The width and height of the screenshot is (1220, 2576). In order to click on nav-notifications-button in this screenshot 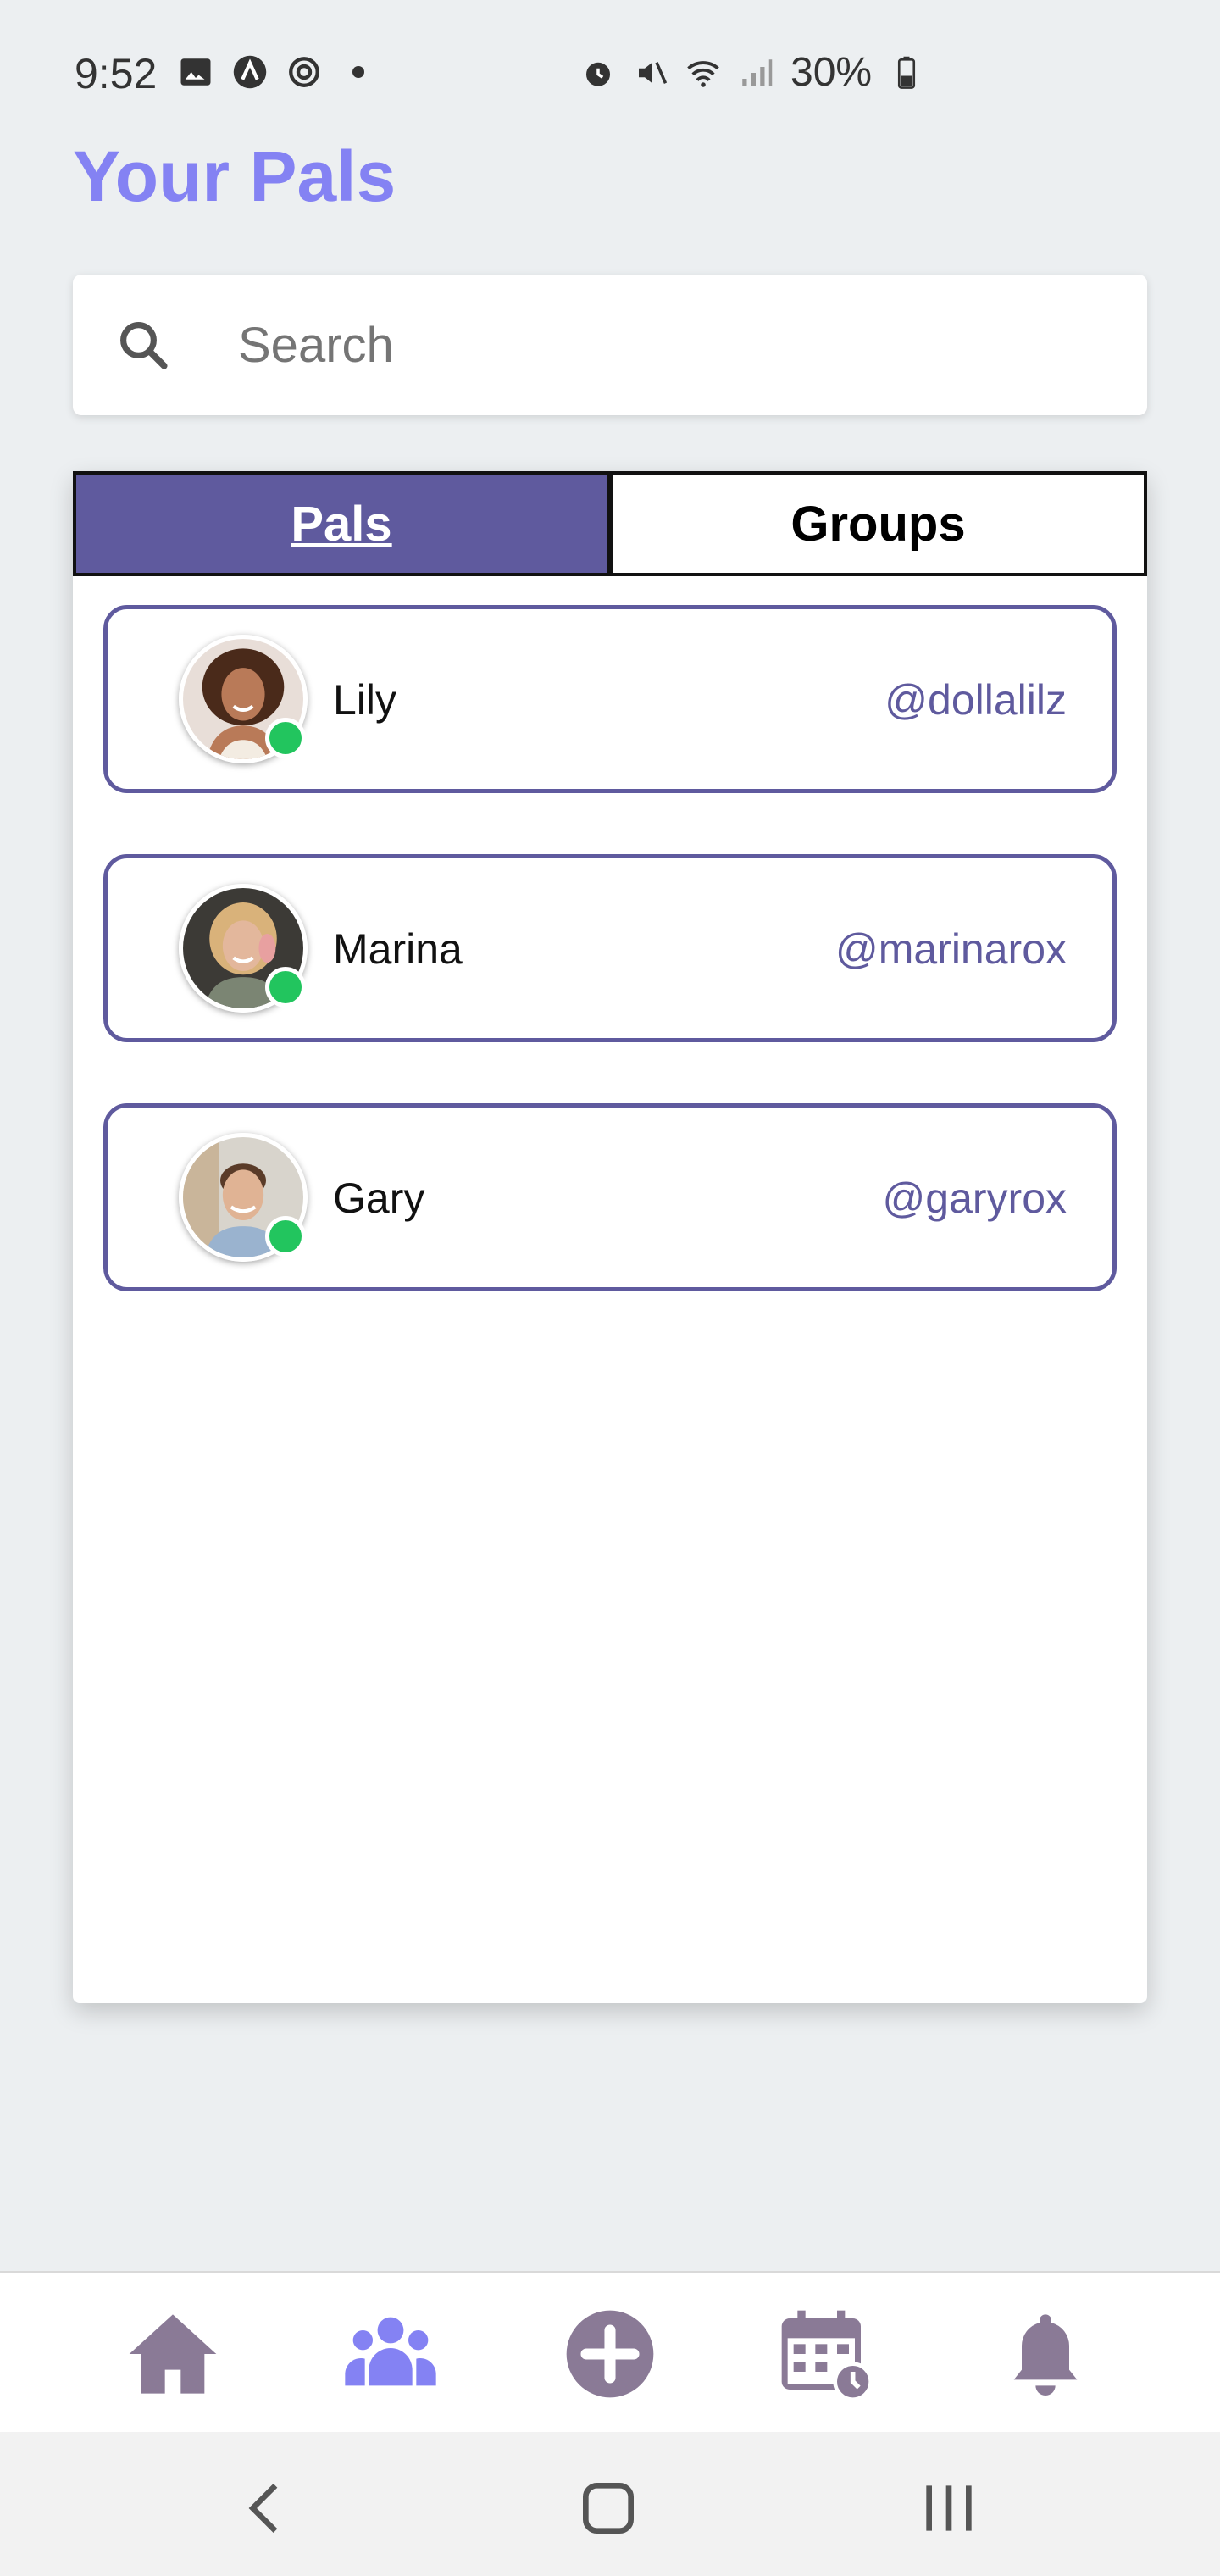, I will do `click(1045, 2354)`.